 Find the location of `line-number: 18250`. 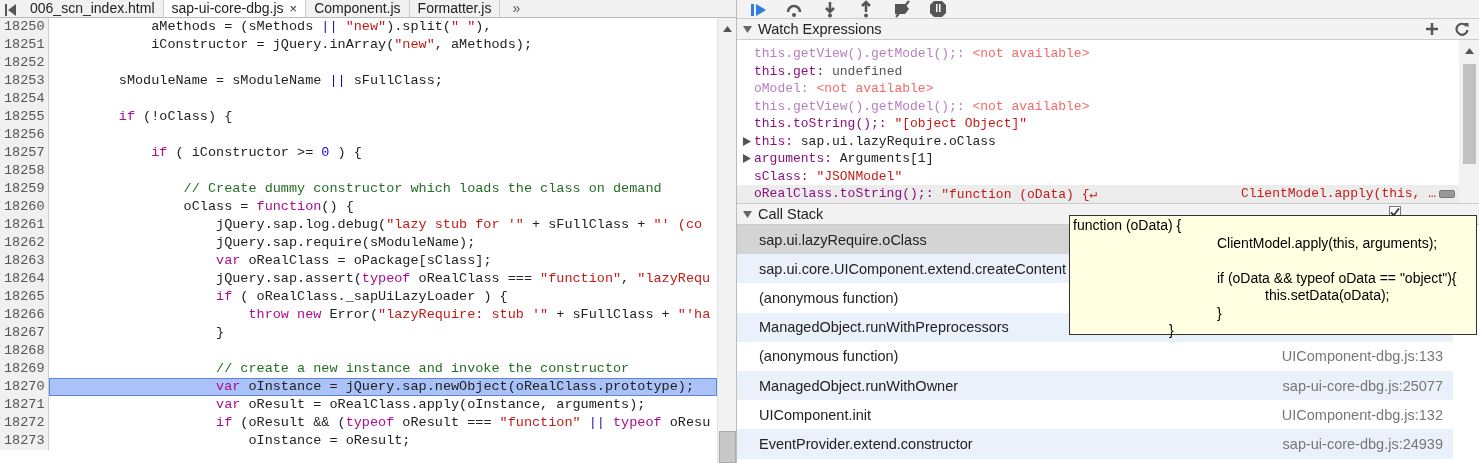

line-number: 18250 is located at coordinates (24, 27).